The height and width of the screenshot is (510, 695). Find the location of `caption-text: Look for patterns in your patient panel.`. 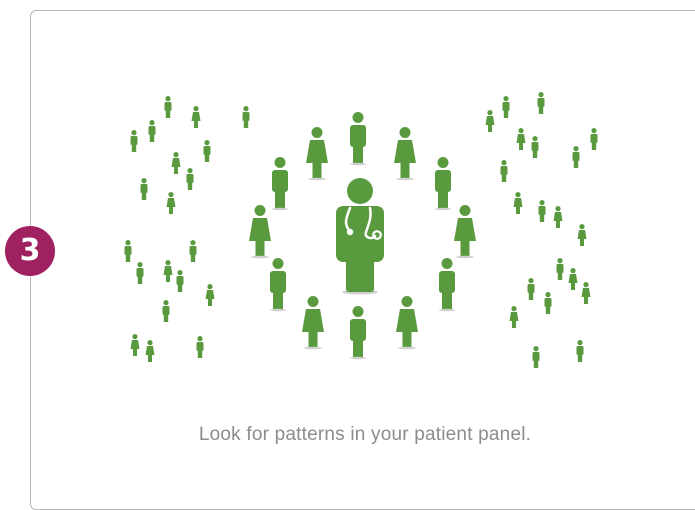

caption-text: Look for patterns in your patient panel. is located at coordinates (365, 434).